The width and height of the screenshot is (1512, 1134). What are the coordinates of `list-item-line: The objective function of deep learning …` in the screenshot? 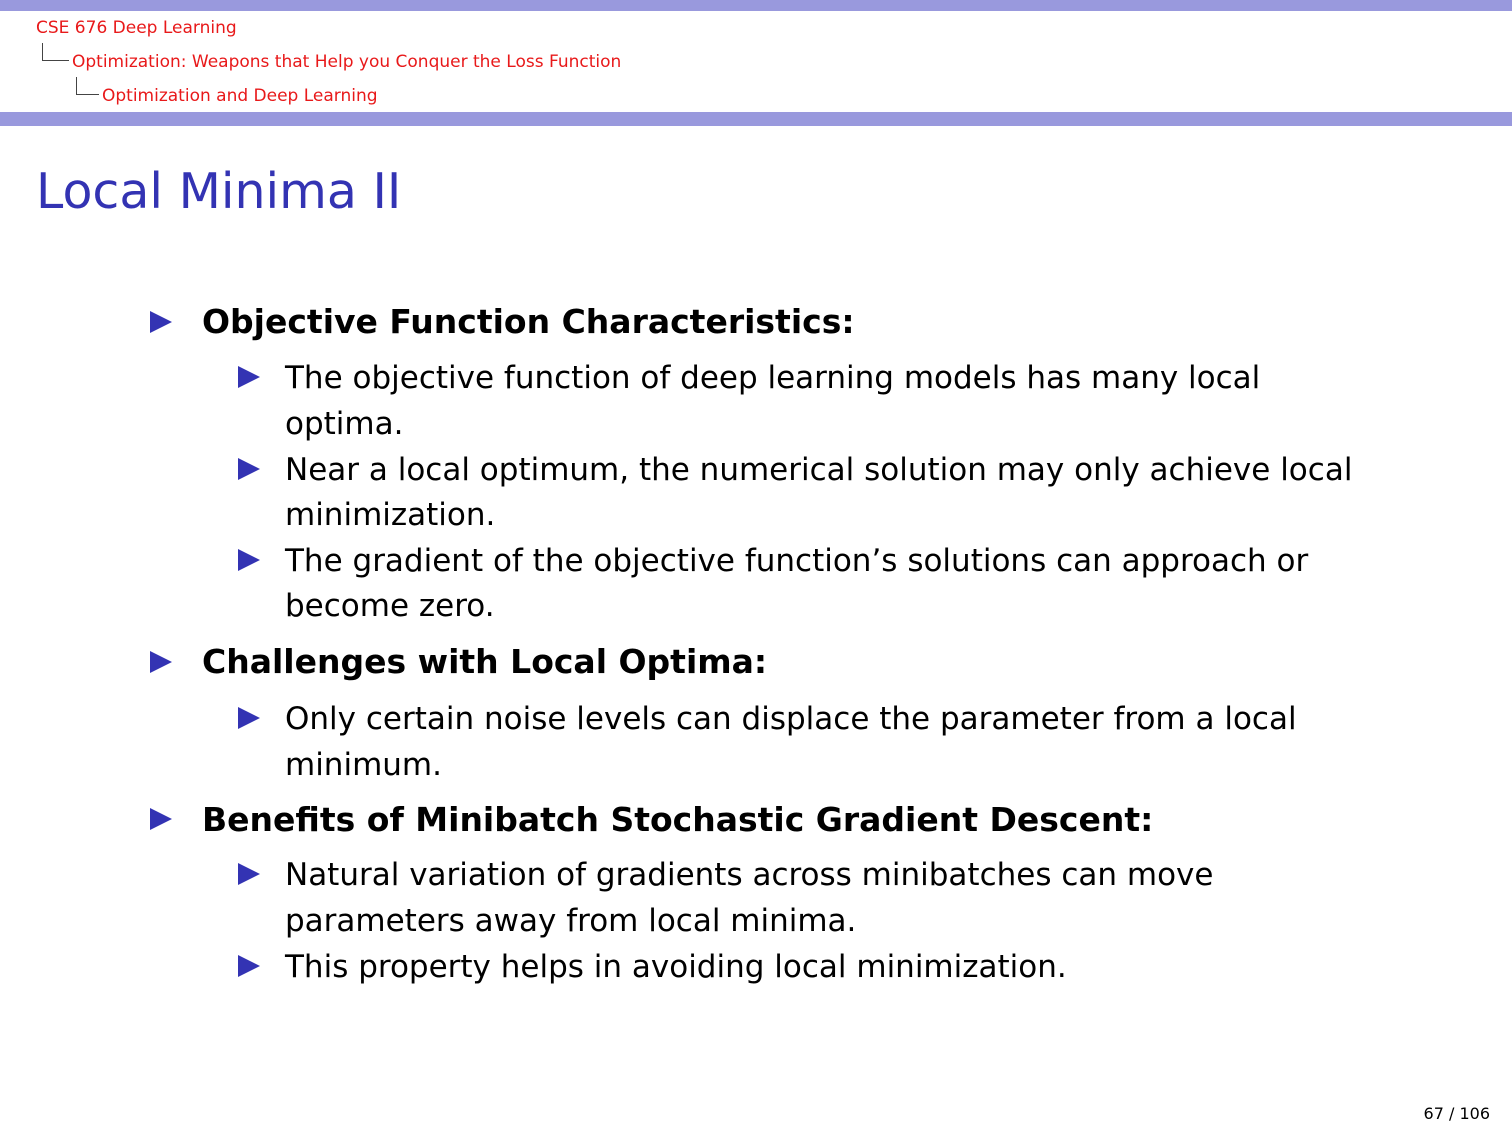 It's located at (773, 378).